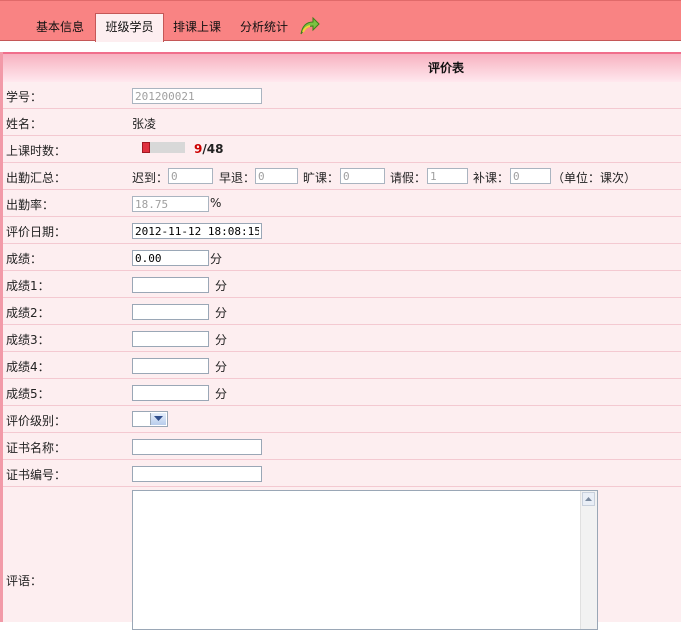 The height and width of the screenshot is (630, 681). I want to click on leave-label: 请假：, so click(408, 178).